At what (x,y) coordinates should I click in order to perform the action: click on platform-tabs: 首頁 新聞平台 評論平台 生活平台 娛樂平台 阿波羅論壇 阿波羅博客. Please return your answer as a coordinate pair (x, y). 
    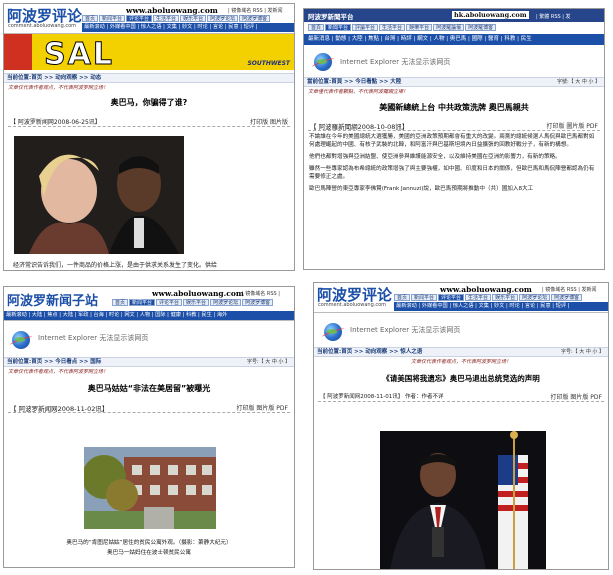
    Looking at the image, I should click on (402, 27).